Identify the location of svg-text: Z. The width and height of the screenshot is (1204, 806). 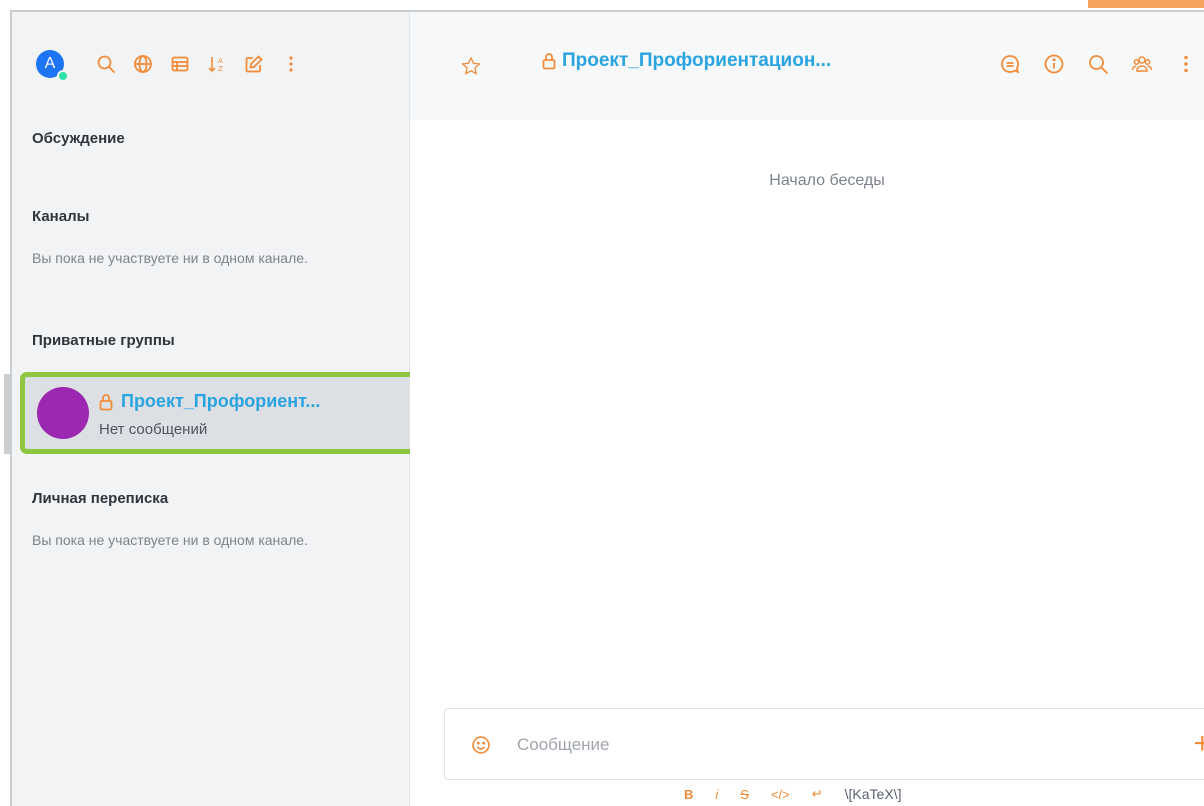
(220, 69).